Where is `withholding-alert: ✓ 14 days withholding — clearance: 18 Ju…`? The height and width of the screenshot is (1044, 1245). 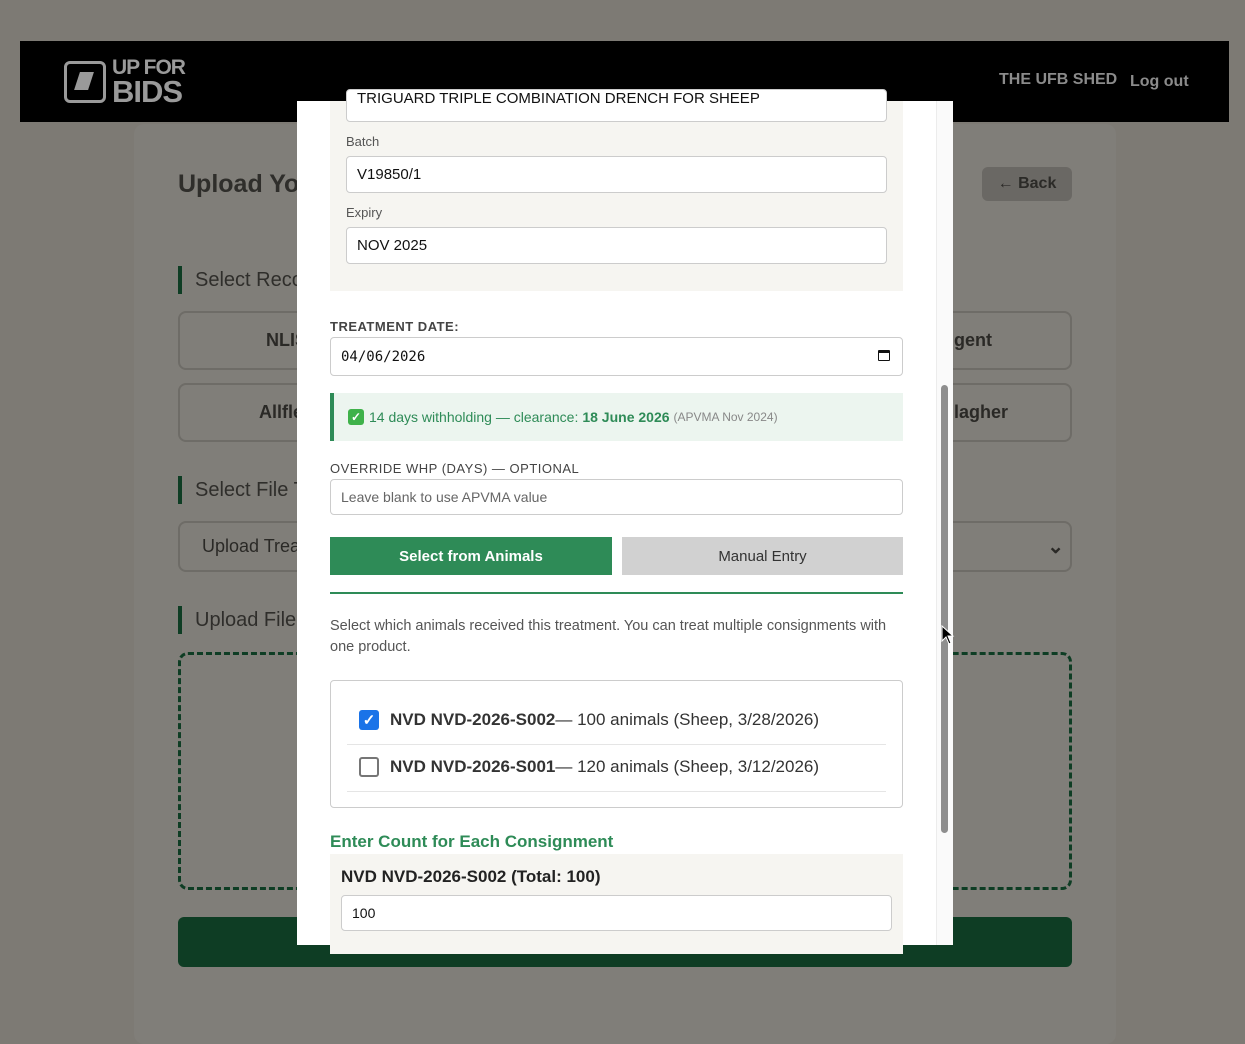 withholding-alert: ✓ 14 days withholding — clearance: 18 Ju… is located at coordinates (616, 417).